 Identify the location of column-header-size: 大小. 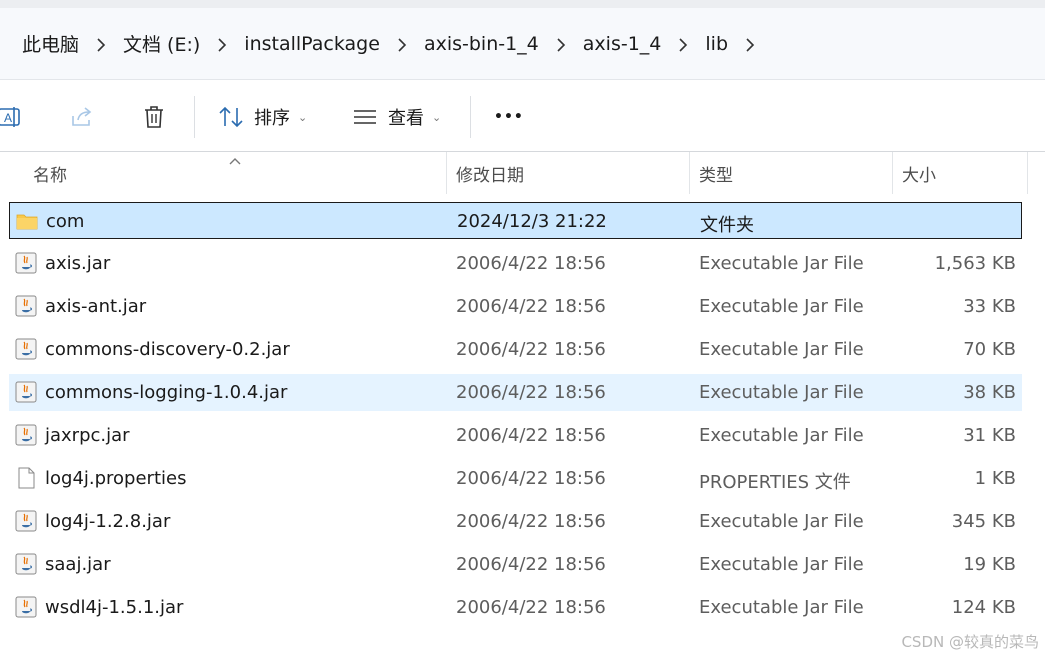
(919, 173).